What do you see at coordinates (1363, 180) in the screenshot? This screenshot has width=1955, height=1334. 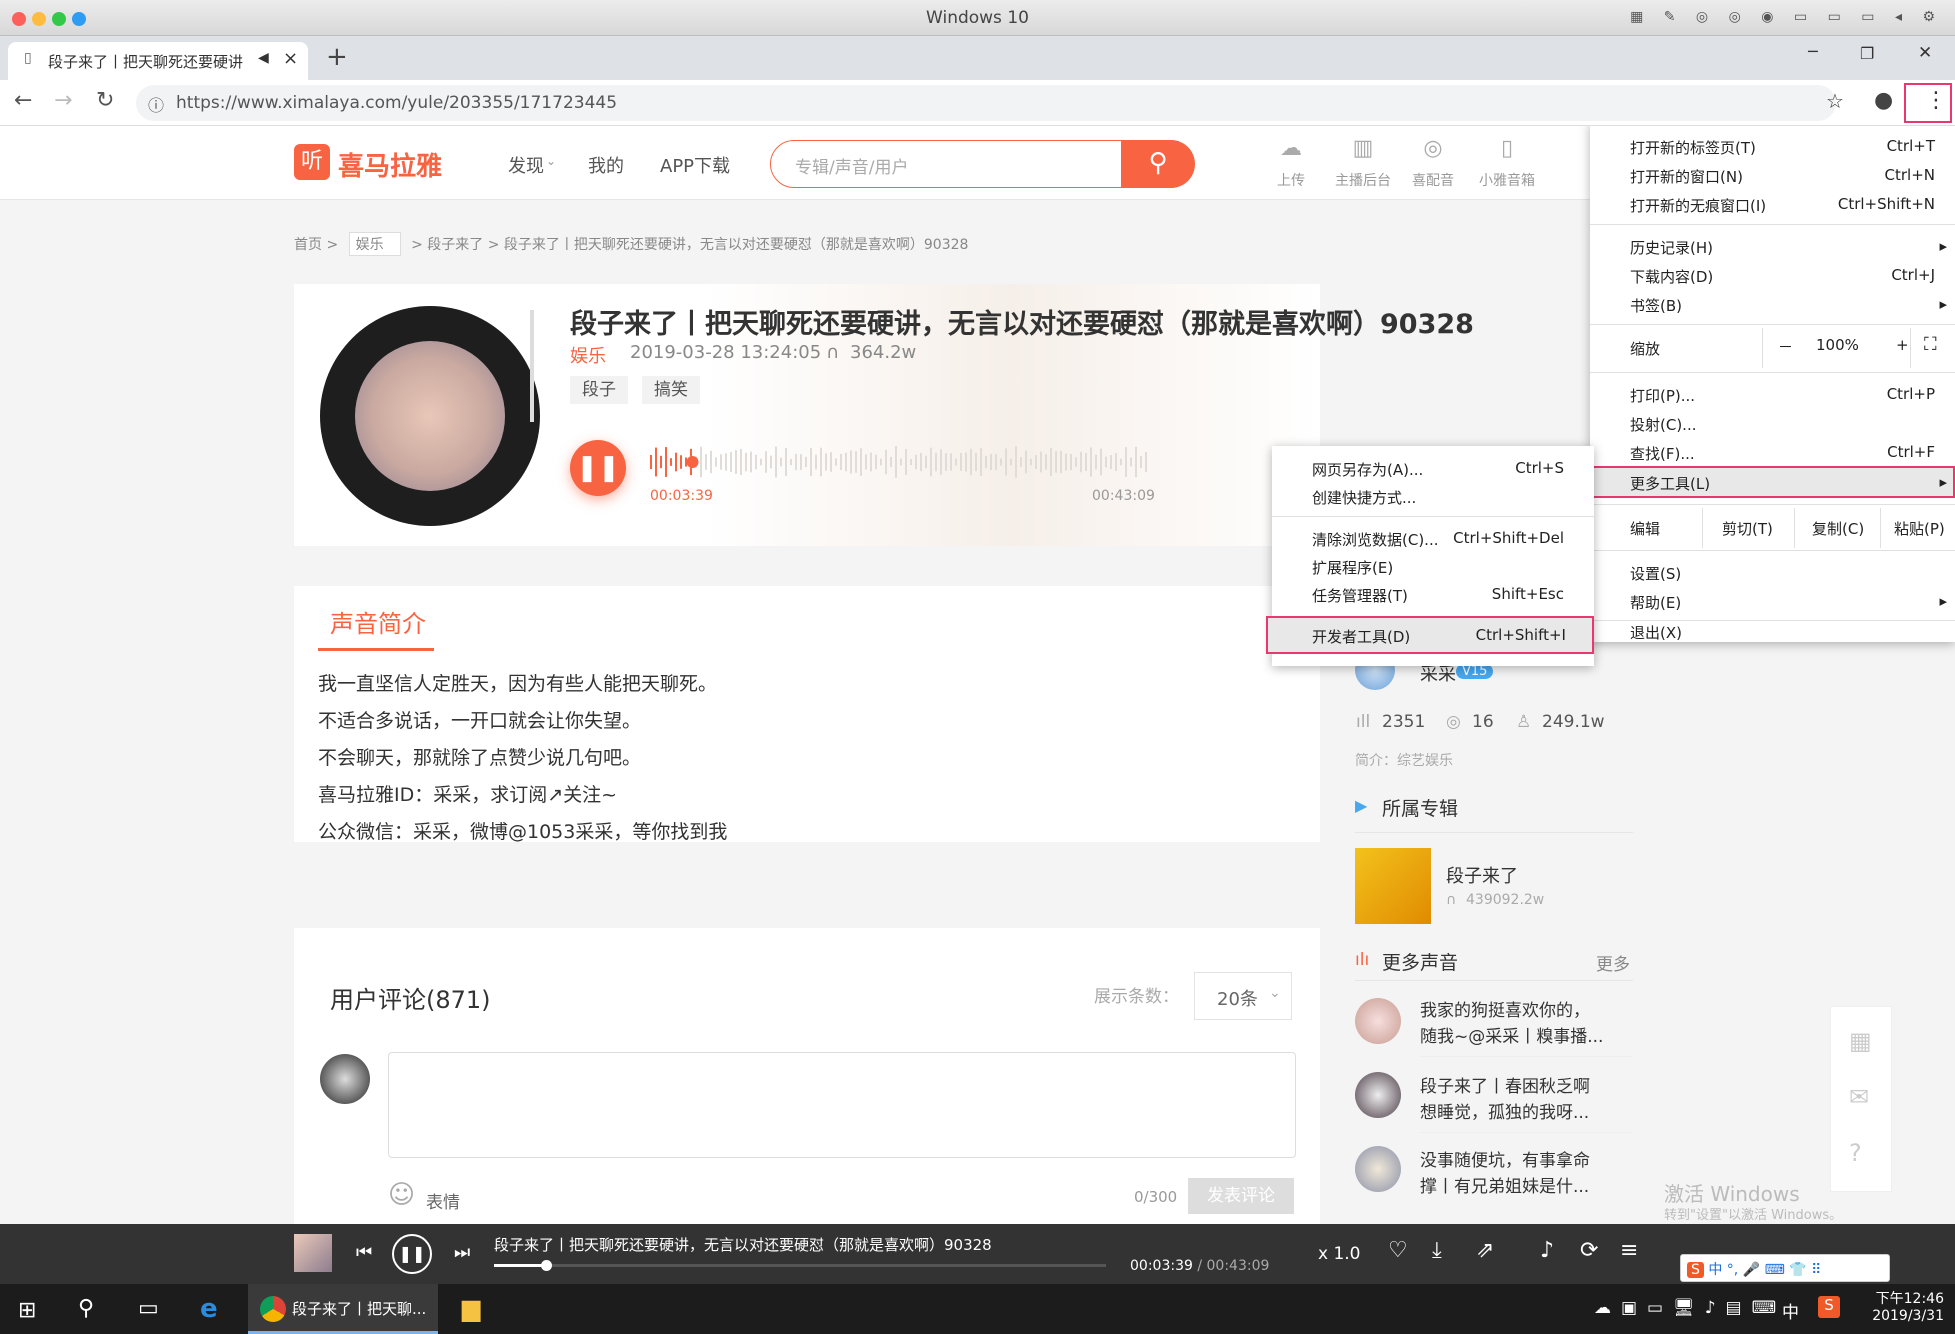 I see `anchor-backend-label: 主播后台` at bounding box center [1363, 180].